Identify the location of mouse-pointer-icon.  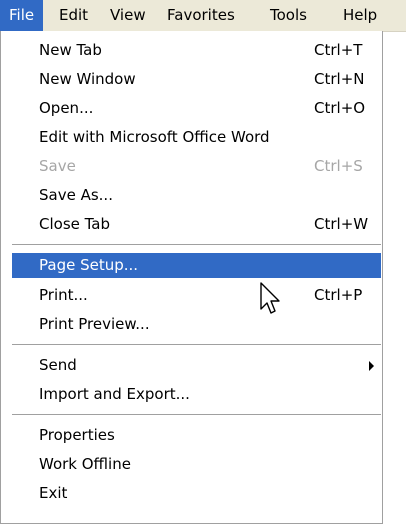
(270, 298).